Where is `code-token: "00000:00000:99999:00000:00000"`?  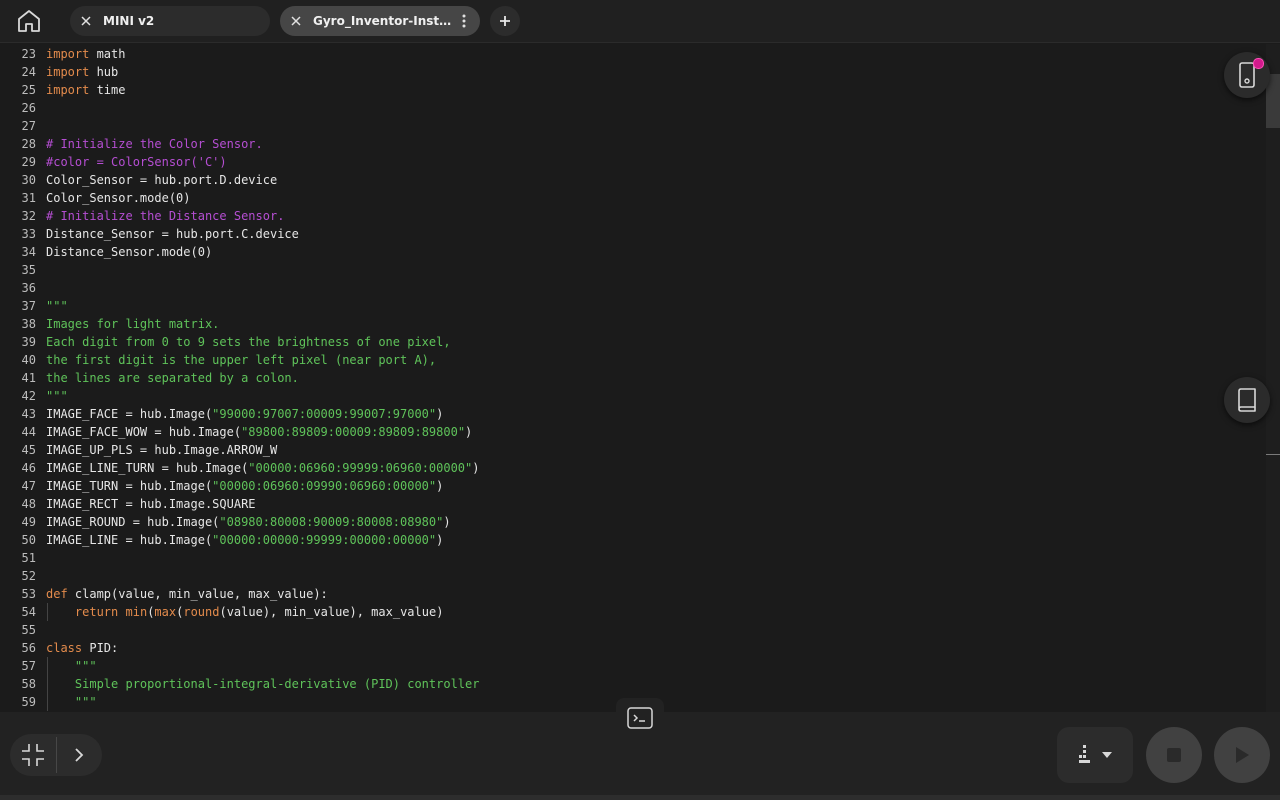
code-token: "00000:00000:99999:00000:00000" is located at coordinates (324, 540).